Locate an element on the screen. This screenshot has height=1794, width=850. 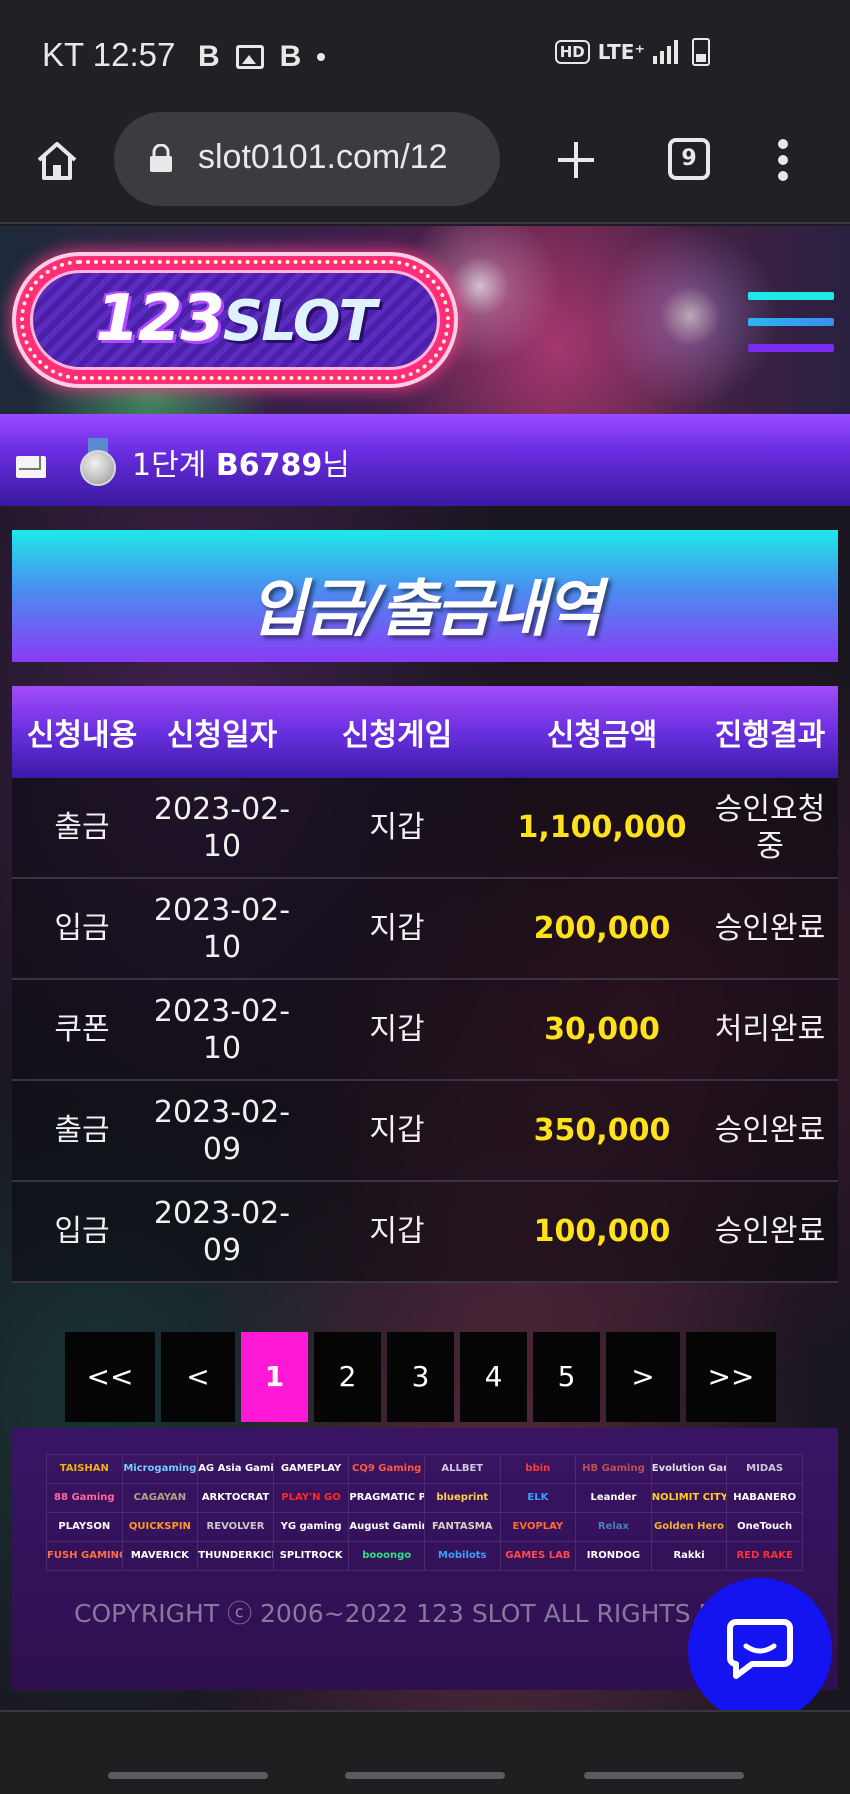
table-row: 출금 2023-02-09 지갑 350,000 승인완료 is located at coordinates (425, 1131).